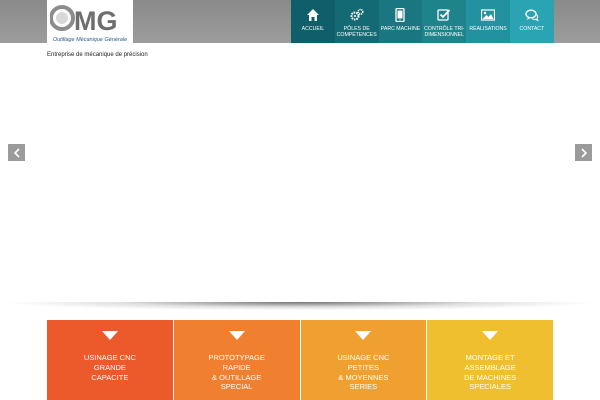 This screenshot has width=600, height=400. Describe the element at coordinates (400, 15) in the screenshot. I see `tablet-icon` at that location.